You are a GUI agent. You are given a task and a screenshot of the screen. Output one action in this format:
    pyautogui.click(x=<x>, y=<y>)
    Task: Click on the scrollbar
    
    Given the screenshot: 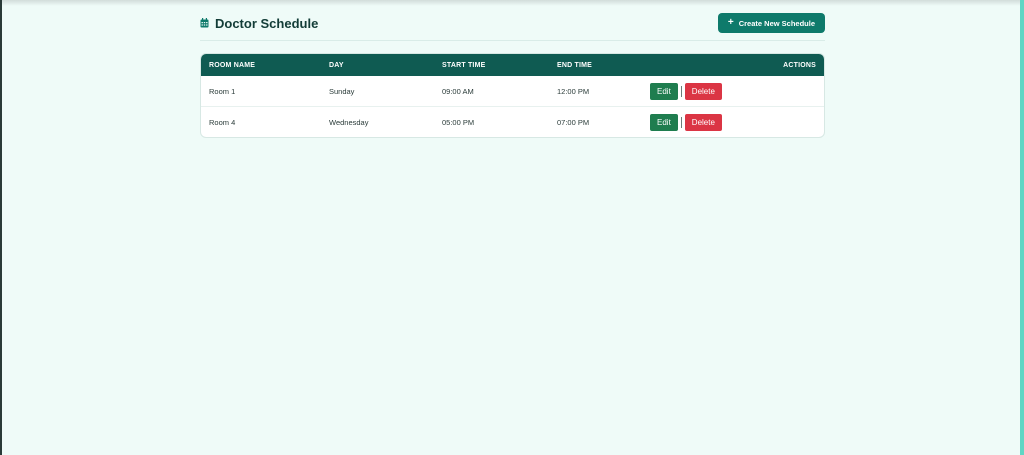 What is the action you would take?
    pyautogui.click(x=1022, y=227)
    